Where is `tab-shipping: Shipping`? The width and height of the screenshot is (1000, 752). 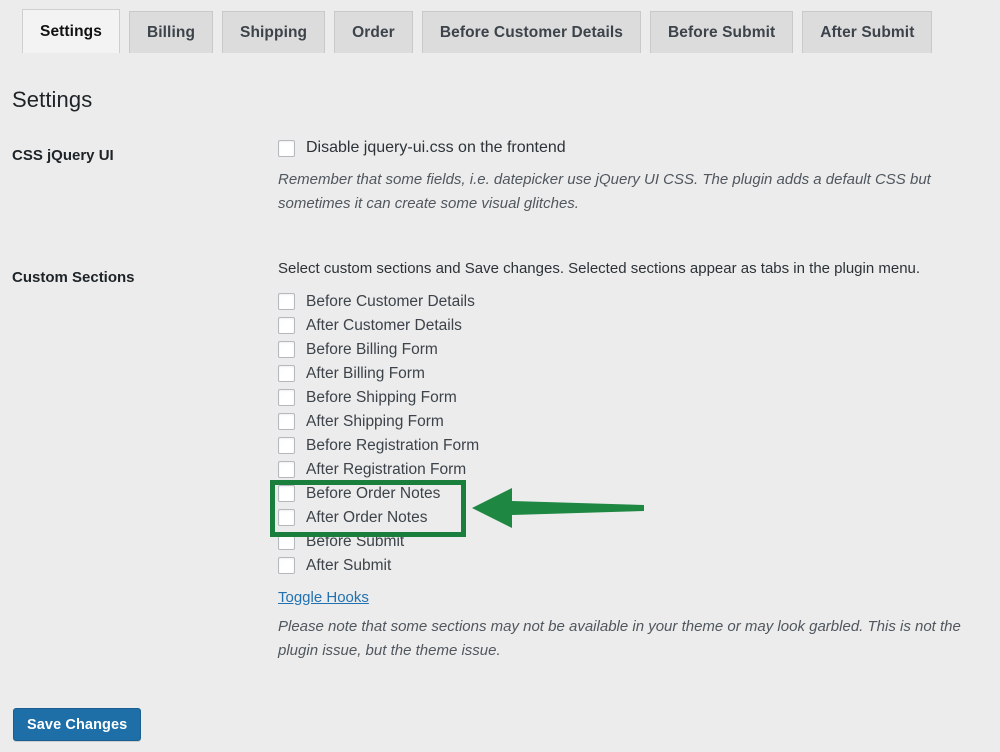
tab-shipping: Shipping is located at coordinates (274, 32).